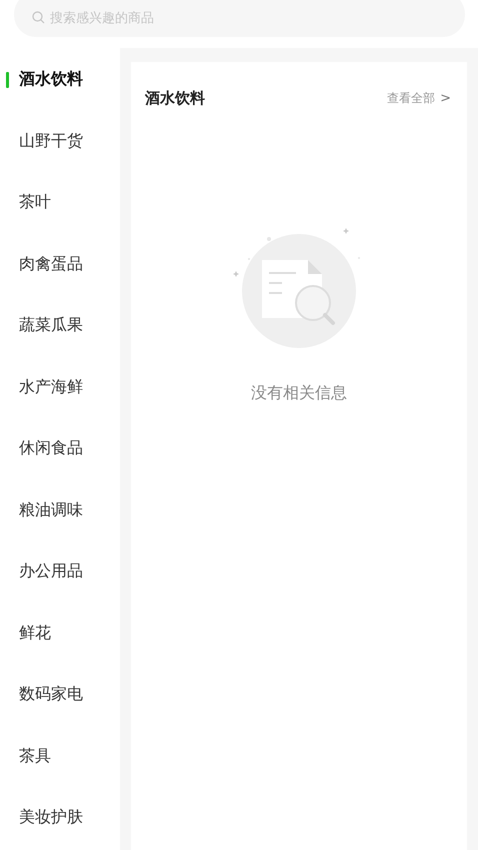  Describe the element at coordinates (60, 817) in the screenshot. I see `category-item: 美妆护肤` at that location.